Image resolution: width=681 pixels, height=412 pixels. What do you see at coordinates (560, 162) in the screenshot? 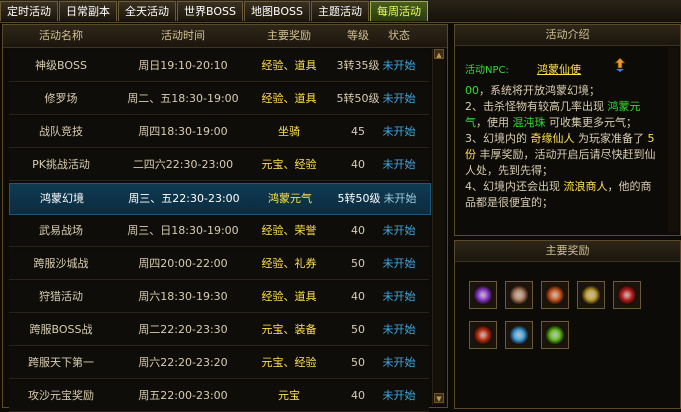
I see `intro-text: 丰厚奖励，活动开启后请尽快赶到仙人处，先到先得；` at bounding box center [560, 162].